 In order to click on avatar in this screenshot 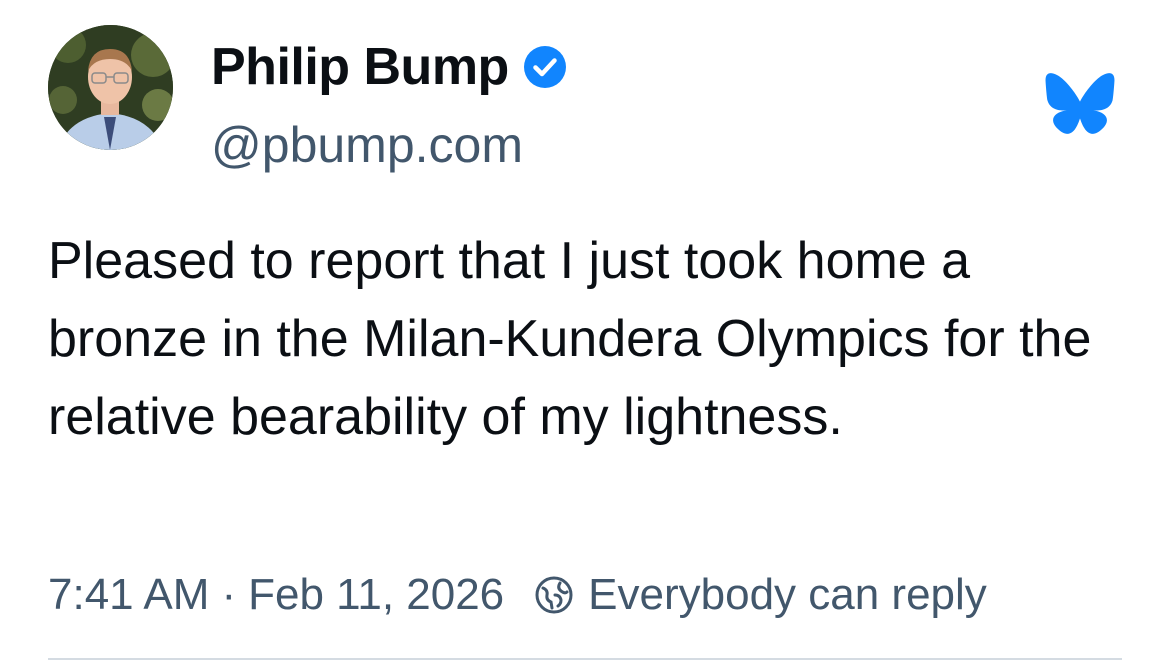, I will do `click(110, 87)`.